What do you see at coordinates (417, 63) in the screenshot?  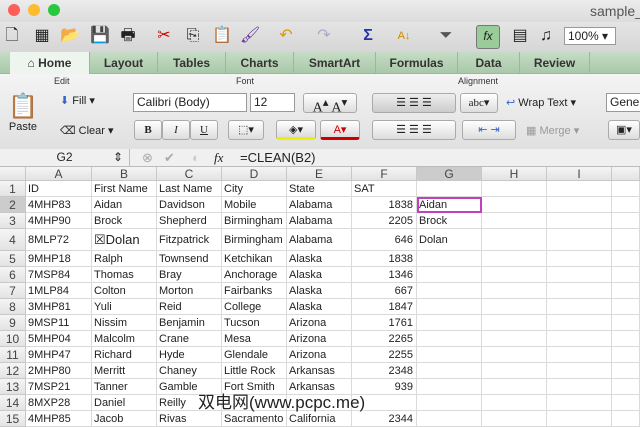 I see `tab-formulas: Formulas` at bounding box center [417, 63].